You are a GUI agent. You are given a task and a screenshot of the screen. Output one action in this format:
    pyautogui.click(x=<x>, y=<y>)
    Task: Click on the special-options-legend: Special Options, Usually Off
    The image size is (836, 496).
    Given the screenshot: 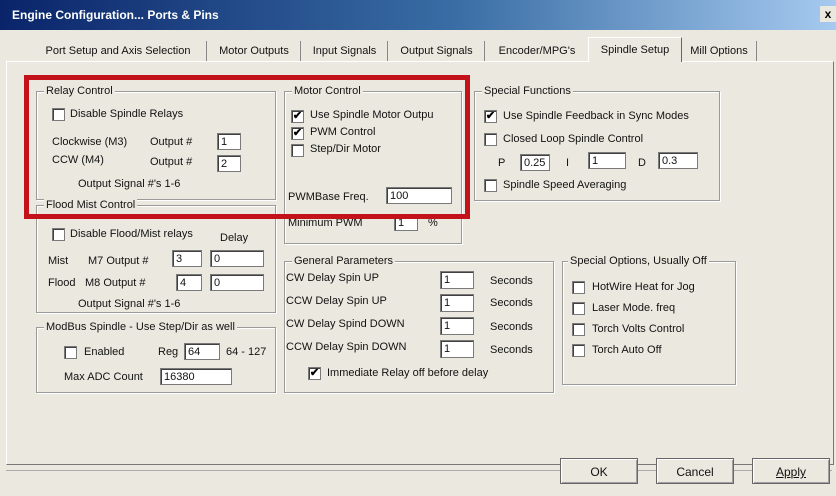 What is the action you would take?
    pyautogui.click(x=638, y=261)
    